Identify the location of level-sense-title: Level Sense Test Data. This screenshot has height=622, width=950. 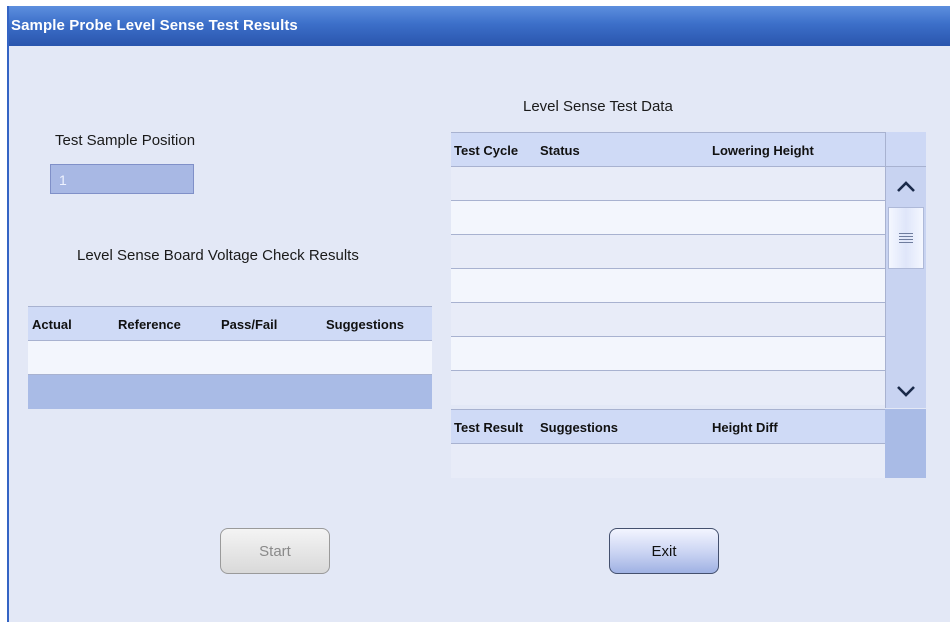
(598, 106).